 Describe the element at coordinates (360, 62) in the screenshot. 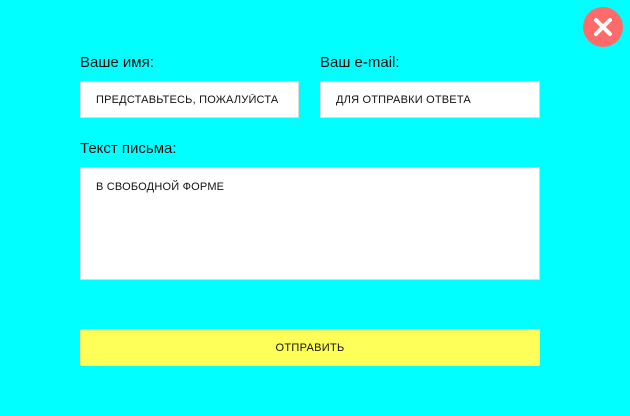

I see `email-label: Ваш e-mail:` at that location.